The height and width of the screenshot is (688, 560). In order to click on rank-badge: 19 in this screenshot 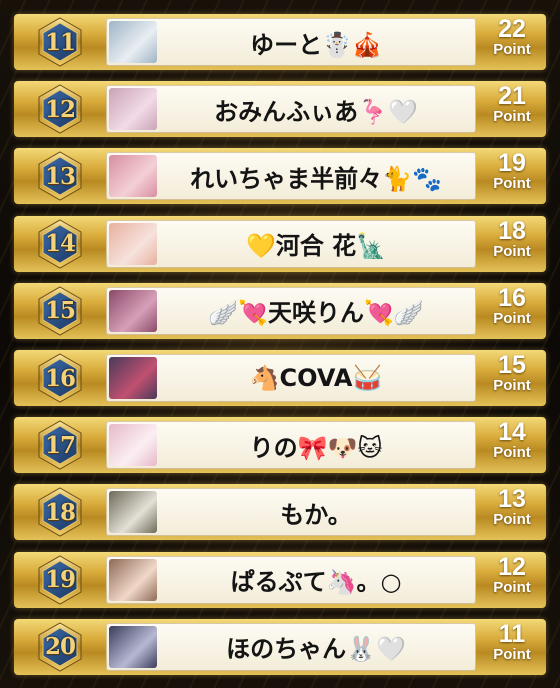, I will do `click(60, 580)`.